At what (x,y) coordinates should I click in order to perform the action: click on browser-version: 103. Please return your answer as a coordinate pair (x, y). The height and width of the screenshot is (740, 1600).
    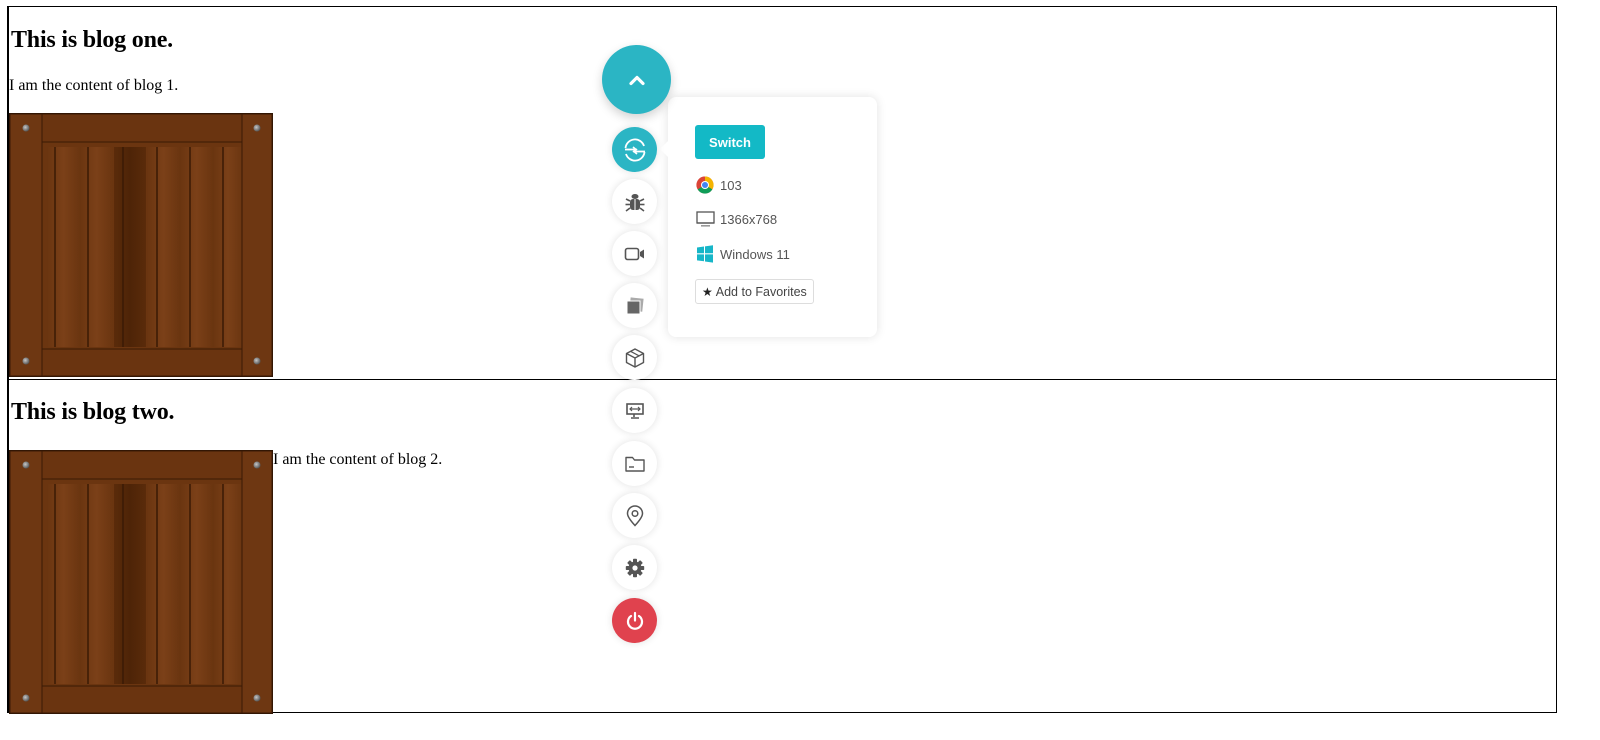
    Looking at the image, I should click on (731, 185).